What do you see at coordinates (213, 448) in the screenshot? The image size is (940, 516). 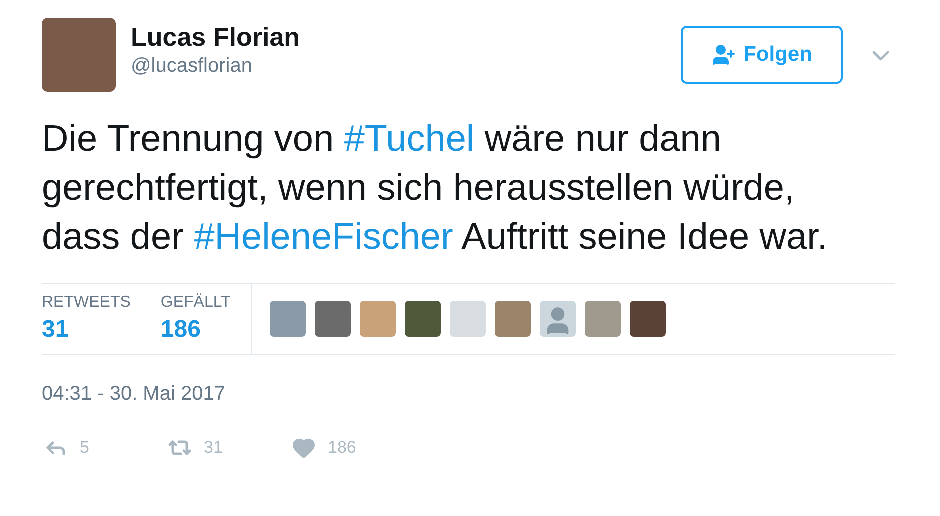 I see `action-count: 31` at bounding box center [213, 448].